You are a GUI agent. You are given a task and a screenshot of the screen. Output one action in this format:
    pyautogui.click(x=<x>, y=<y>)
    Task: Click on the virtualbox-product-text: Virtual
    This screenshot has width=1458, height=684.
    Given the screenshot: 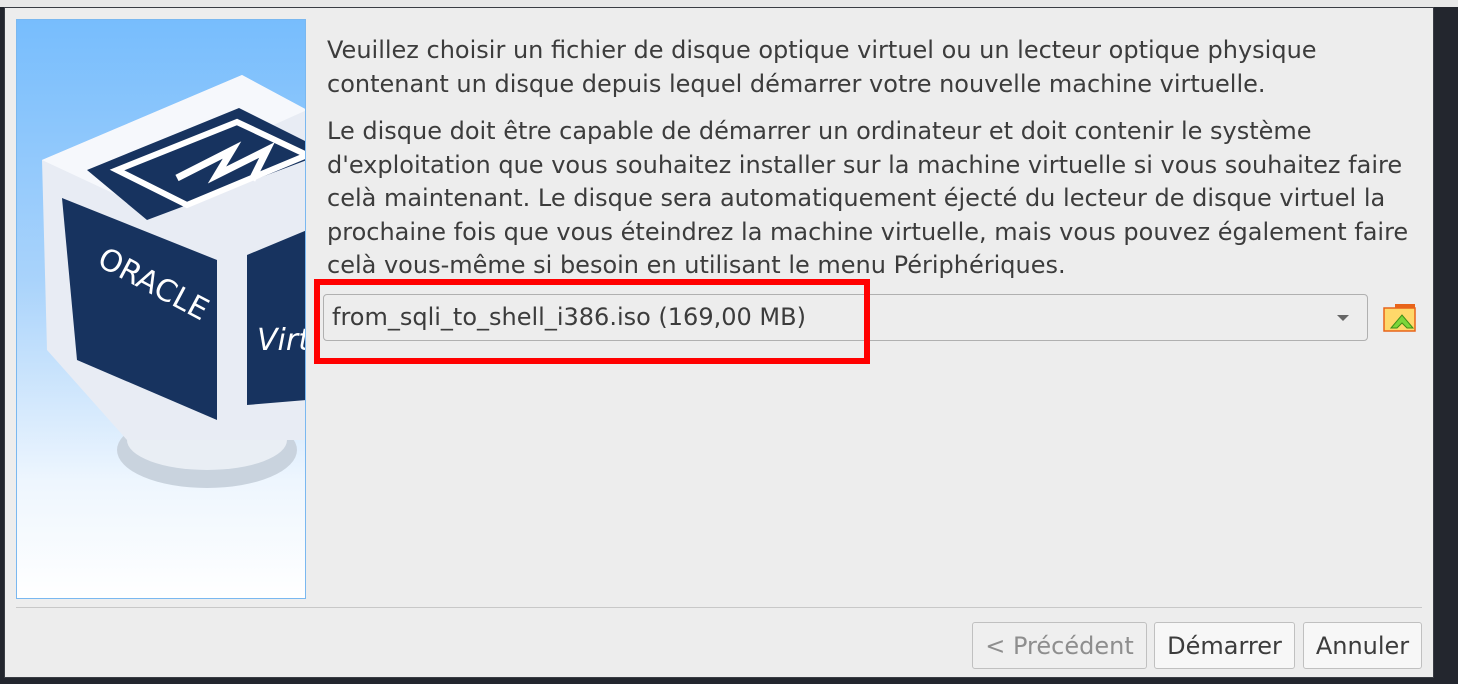 What is the action you would take?
    pyautogui.click(x=281, y=340)
    